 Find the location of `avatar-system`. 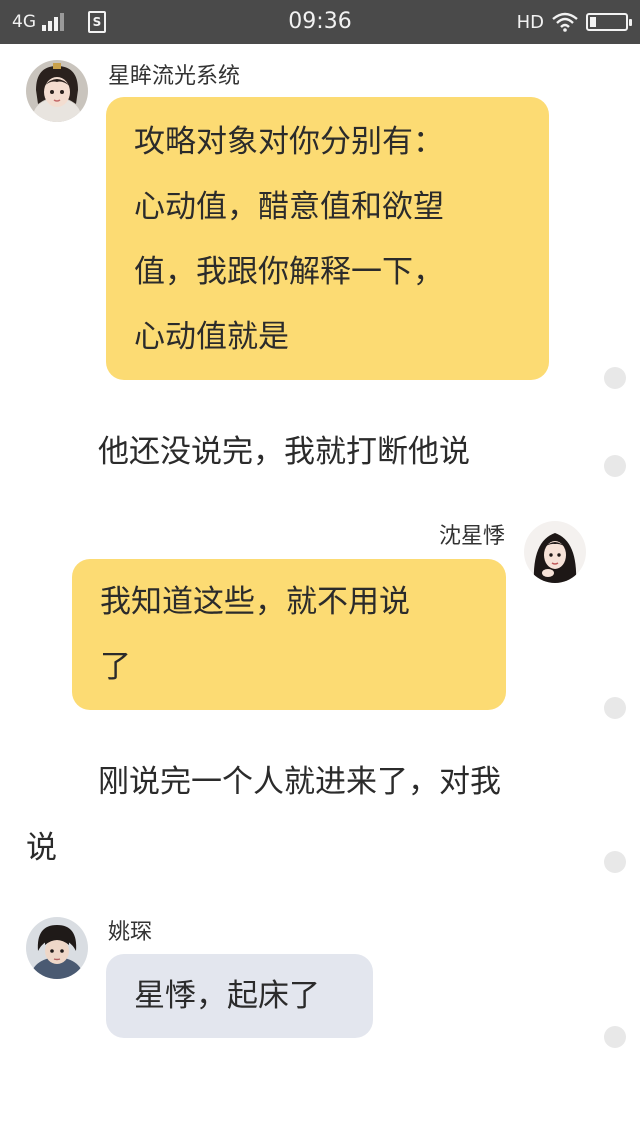

avatar-system is located at coordinates (57, 91).